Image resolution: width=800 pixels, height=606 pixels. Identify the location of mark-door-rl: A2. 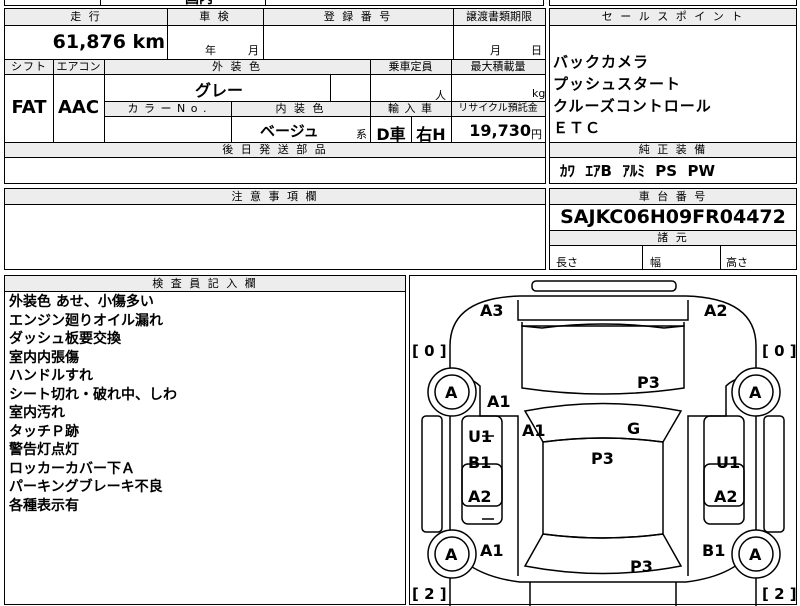
(480, 496).